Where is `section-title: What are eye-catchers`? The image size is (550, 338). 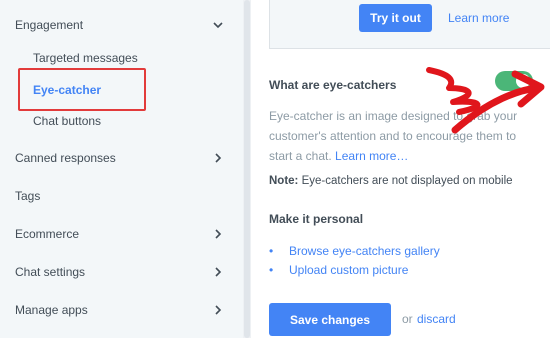 section-title: What are eye-catchers is located at coordinates (333, 85).